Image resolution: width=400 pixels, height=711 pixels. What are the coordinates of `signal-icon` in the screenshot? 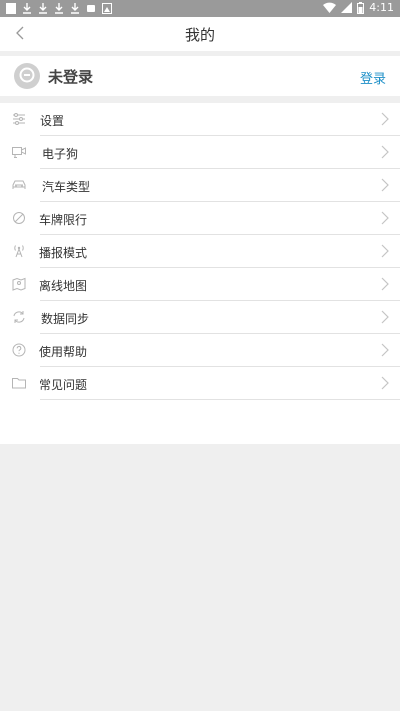 It's located at (347, 7).